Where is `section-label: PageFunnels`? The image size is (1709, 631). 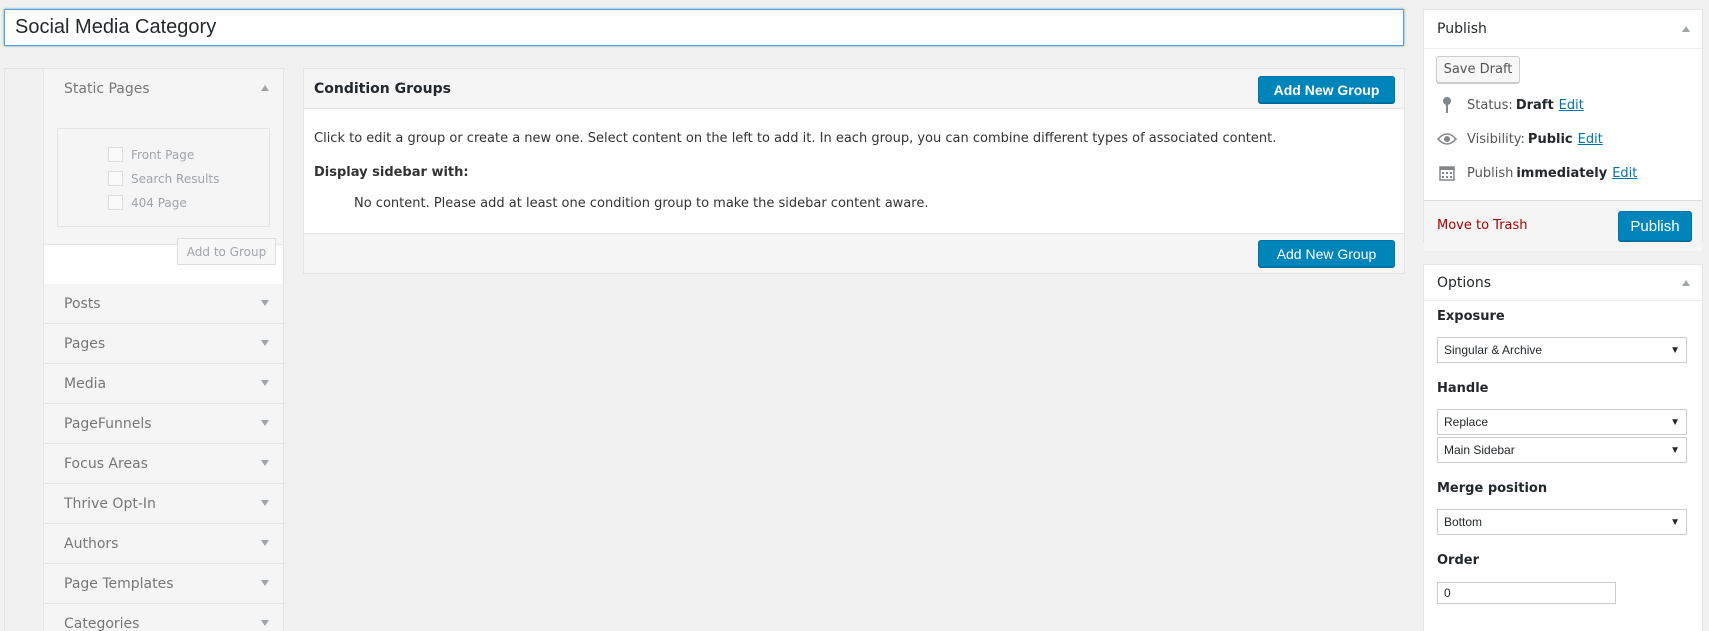 section-label: PageFunnels is located at coordinates (108, 423).